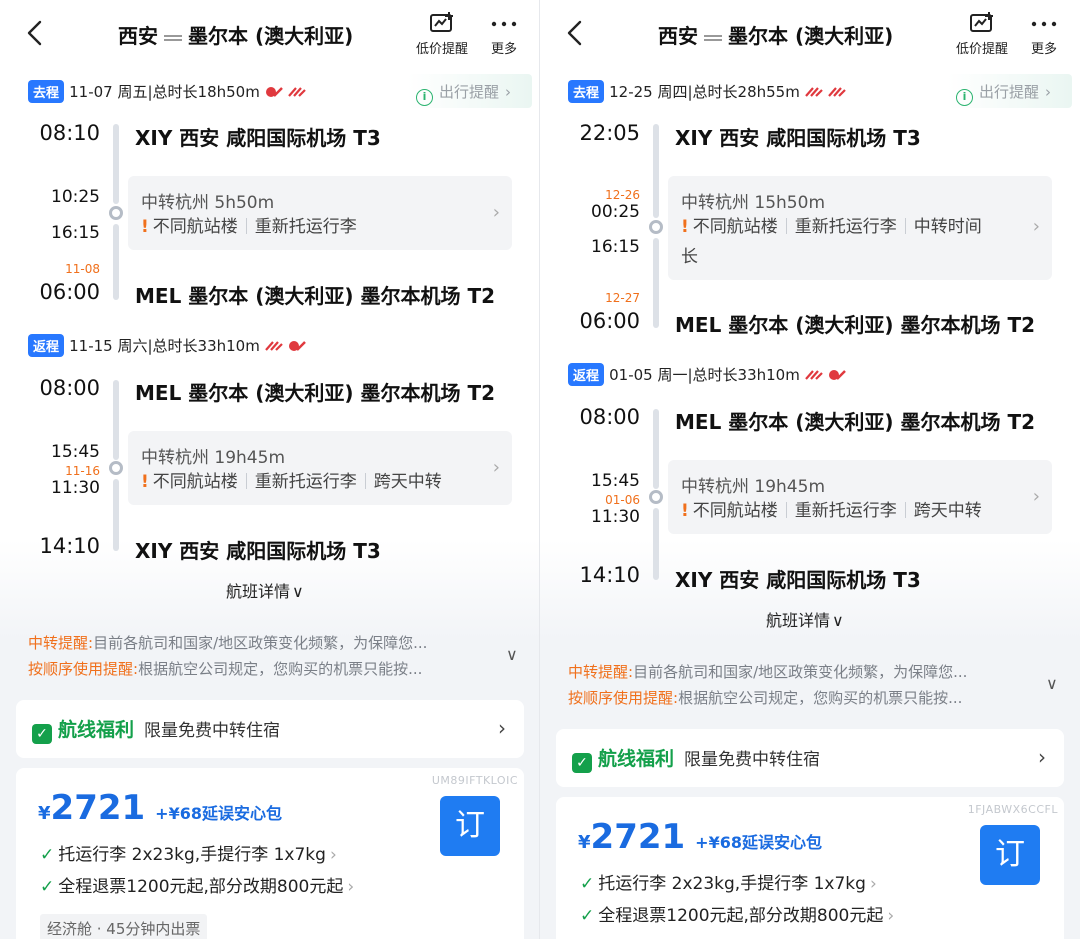 The image size is (1080, 939). What do you see at coordinates (124, 926) in the screenshot?
I see `cabin-class-badge: 经济舱 · 45分钟内出票` at bounding box center [124, 926].